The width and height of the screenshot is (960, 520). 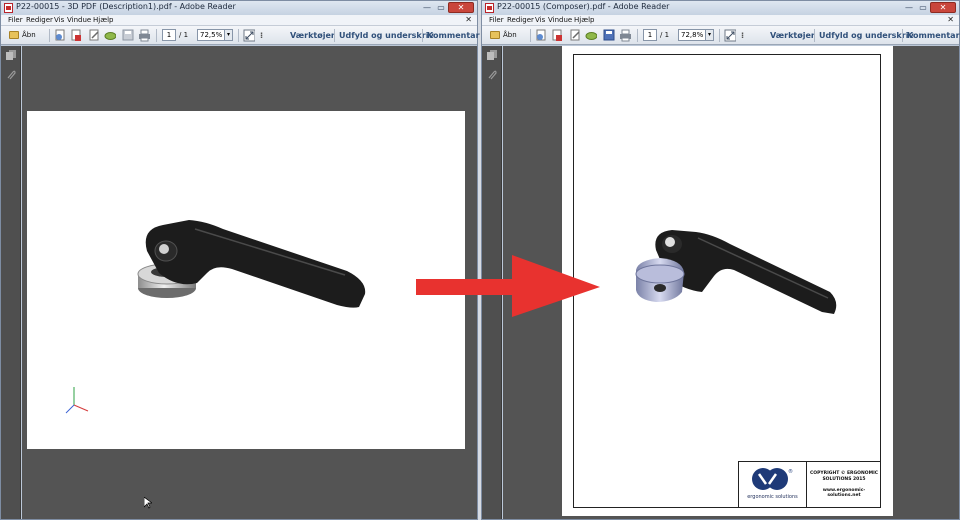 What do you see at coordinates (11, 282) in the screenshot?
I see `navigation-pane` at bounding box center [11, 282].